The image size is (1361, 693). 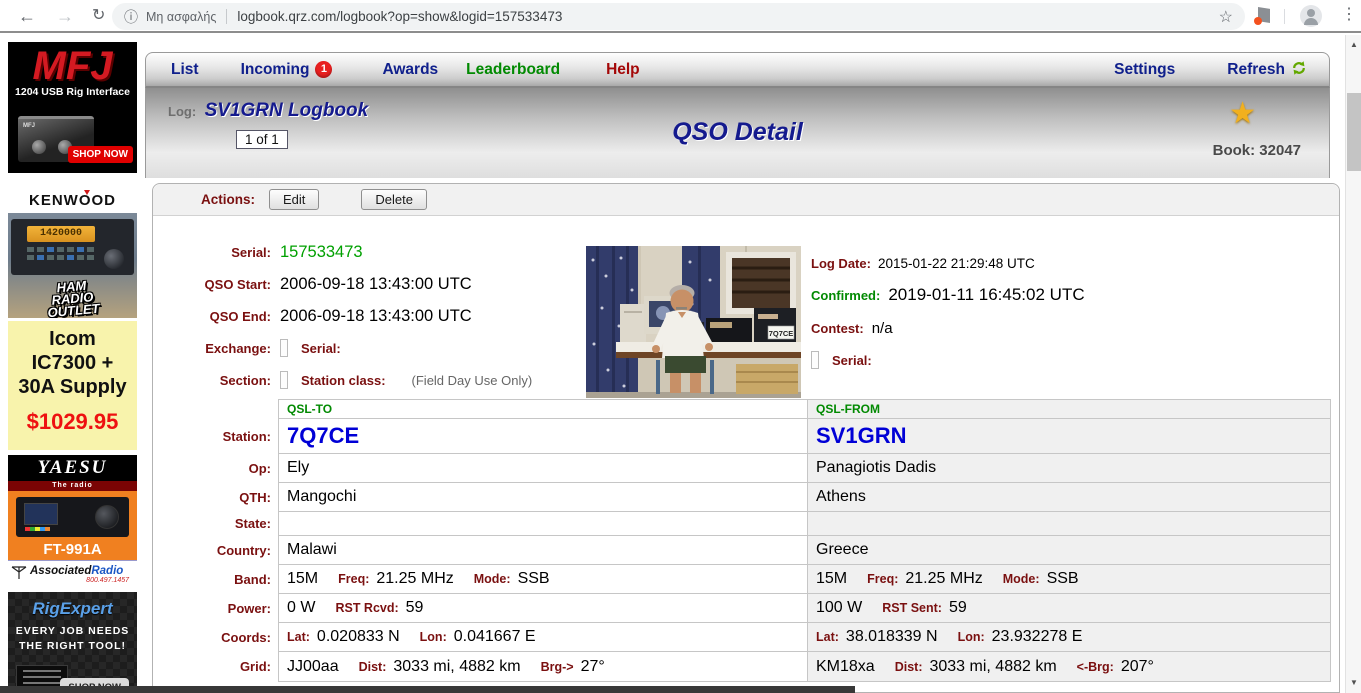 What do you see at coordinates (72, 468) in the screenshot?
I see `yaesu-logo-bar: YAESU` at bounding box center [72, 468].